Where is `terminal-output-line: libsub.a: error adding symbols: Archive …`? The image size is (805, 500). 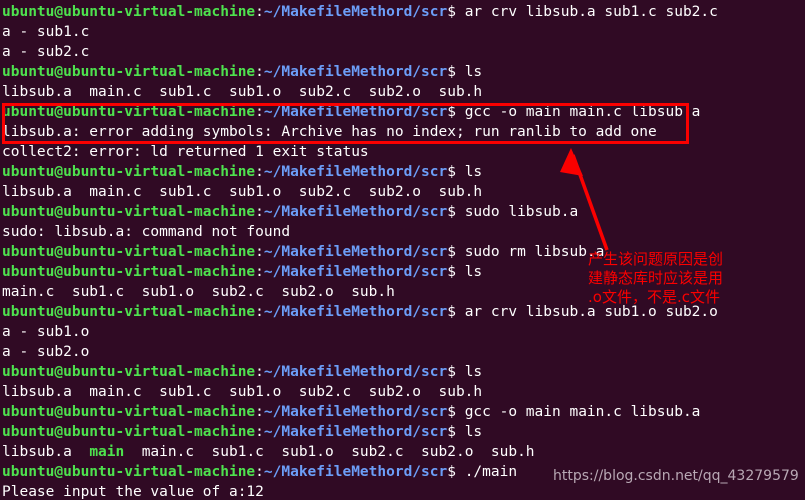 terminal-output-line: libsub.a: error adding symbols: Archive … is located at coordinates (360, 132).